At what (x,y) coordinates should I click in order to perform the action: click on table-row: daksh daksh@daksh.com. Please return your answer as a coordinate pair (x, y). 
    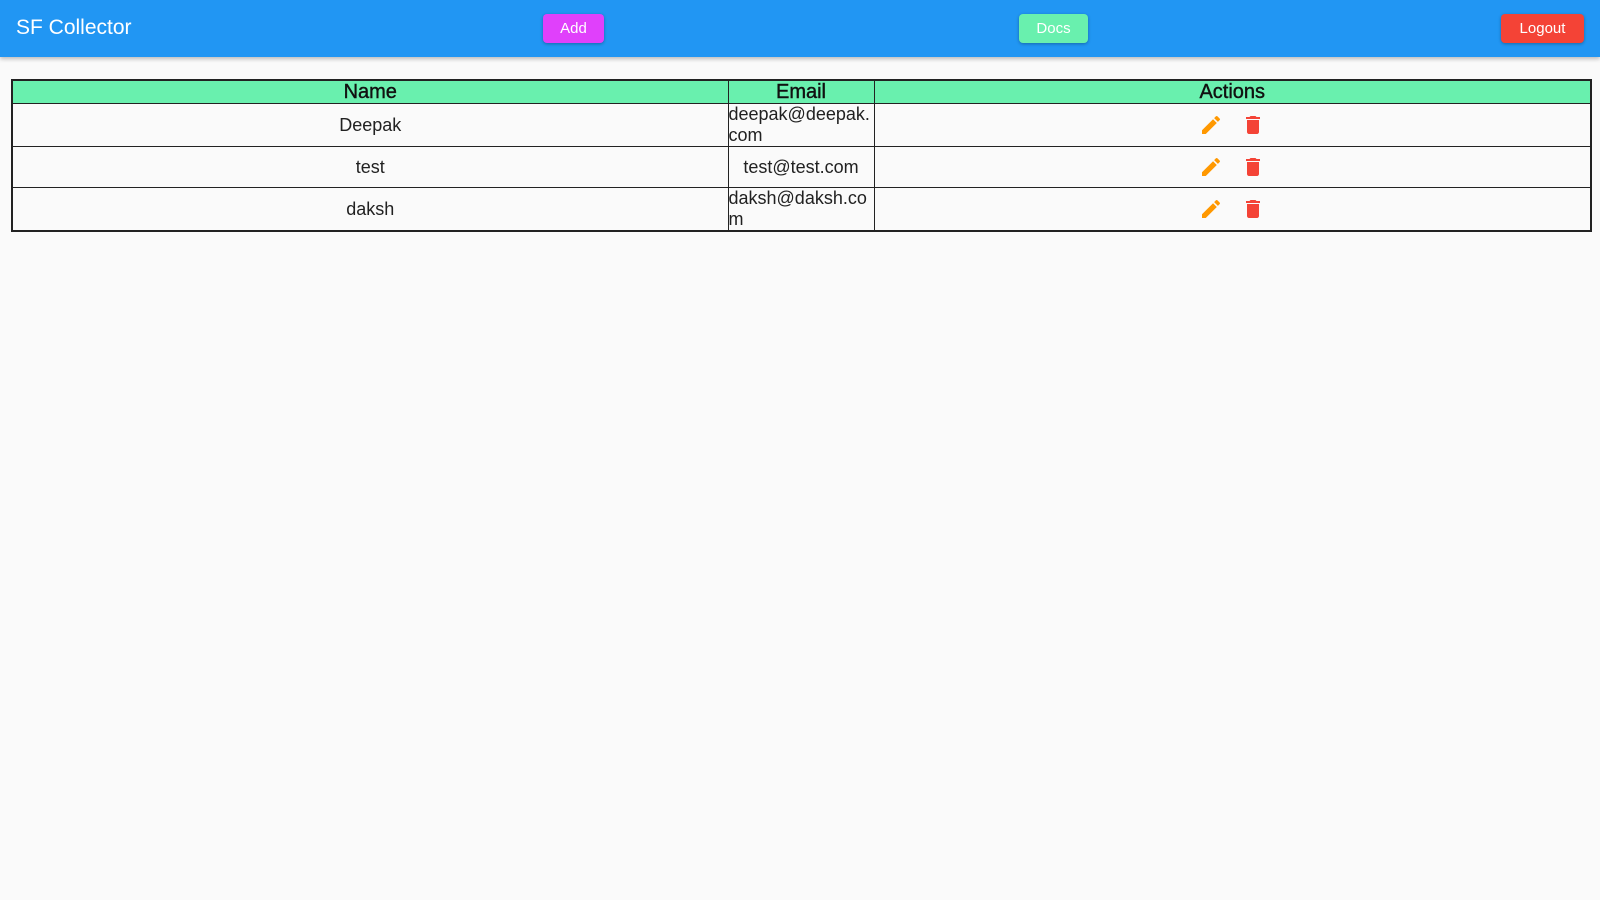
    Looking at the image, I should click on (801, 209).